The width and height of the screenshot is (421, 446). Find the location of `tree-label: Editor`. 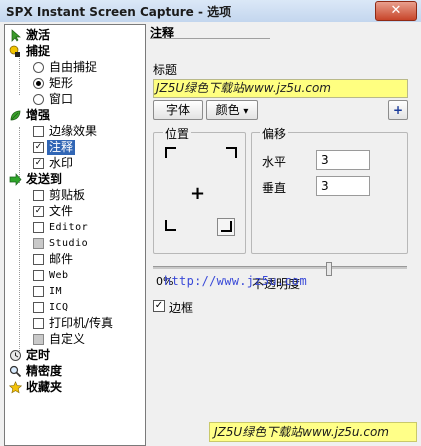

tree-label: Editor is located at coordinates (69, 227).